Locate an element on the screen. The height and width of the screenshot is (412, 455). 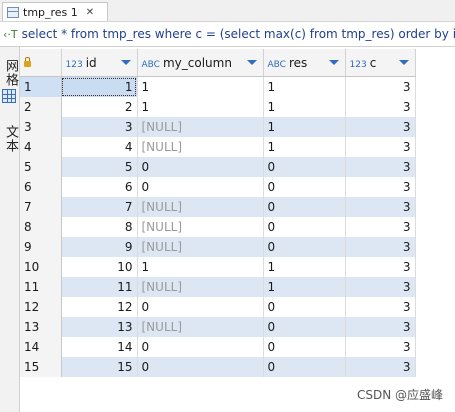
row-number: 9 is located at coordinates (41, 247).